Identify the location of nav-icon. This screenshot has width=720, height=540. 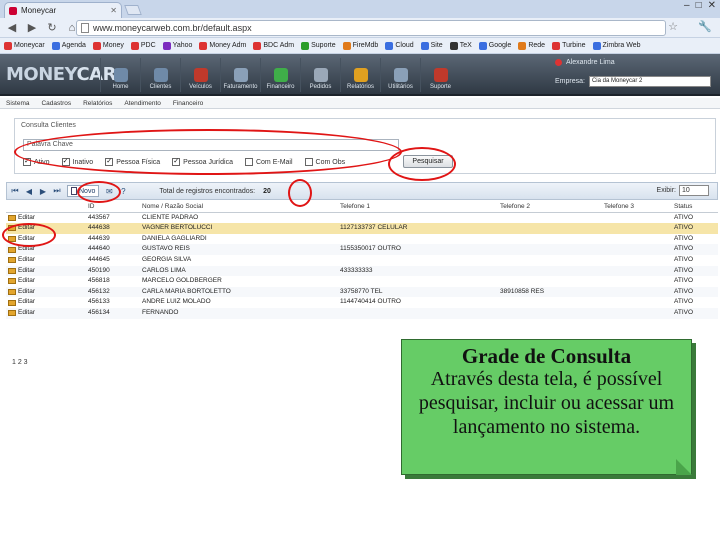
(240, 75).